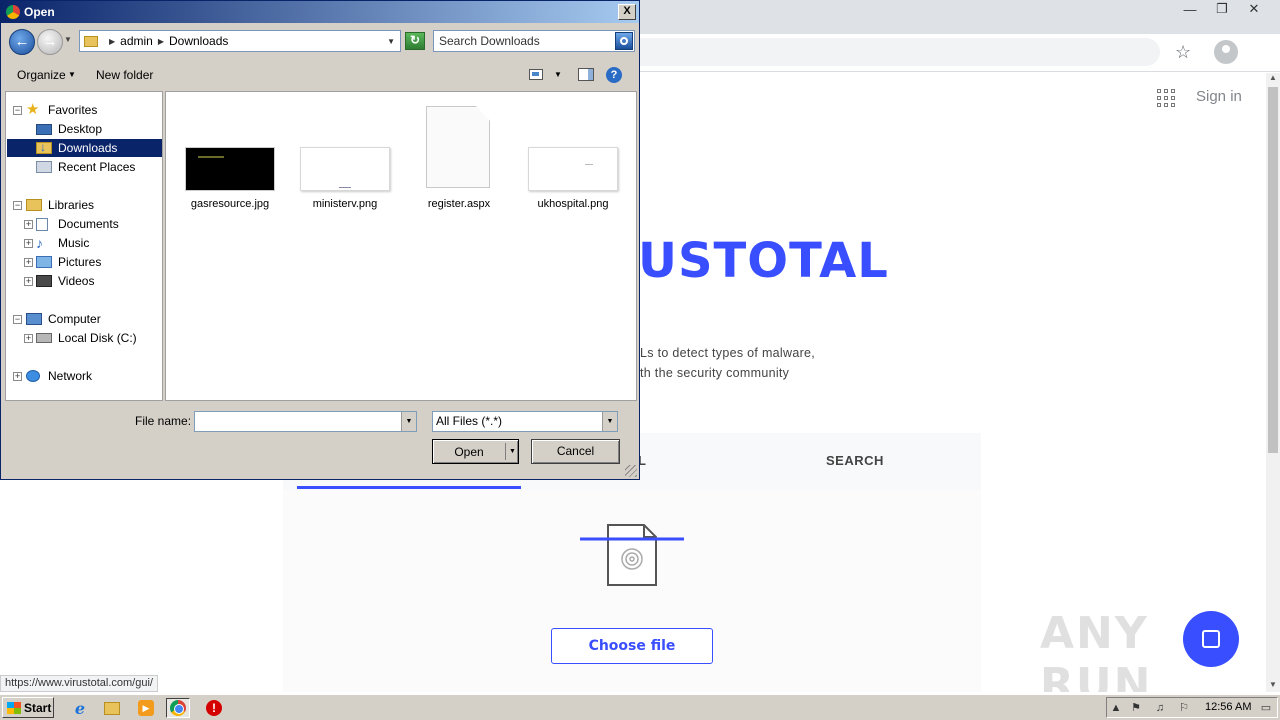 The image size is (1280, 720). I want to click on desktop-icon, so click(44, 129).